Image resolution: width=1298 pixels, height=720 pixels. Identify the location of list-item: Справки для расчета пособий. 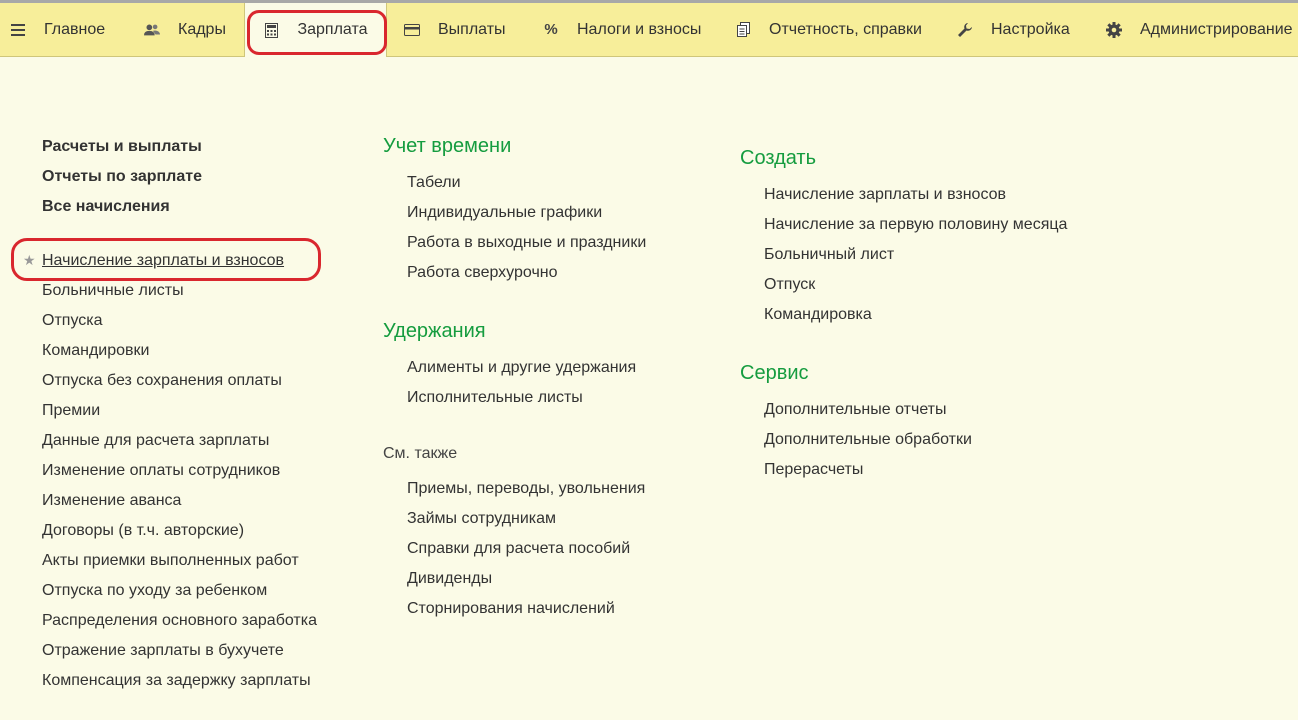
(518, 549).